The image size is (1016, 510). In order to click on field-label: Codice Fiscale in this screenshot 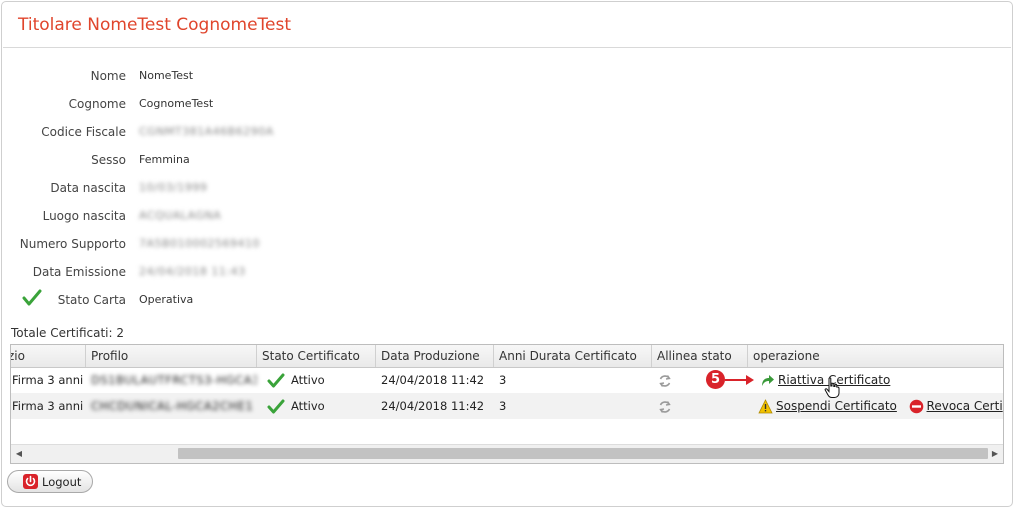, I will do `click(83, 132)`.